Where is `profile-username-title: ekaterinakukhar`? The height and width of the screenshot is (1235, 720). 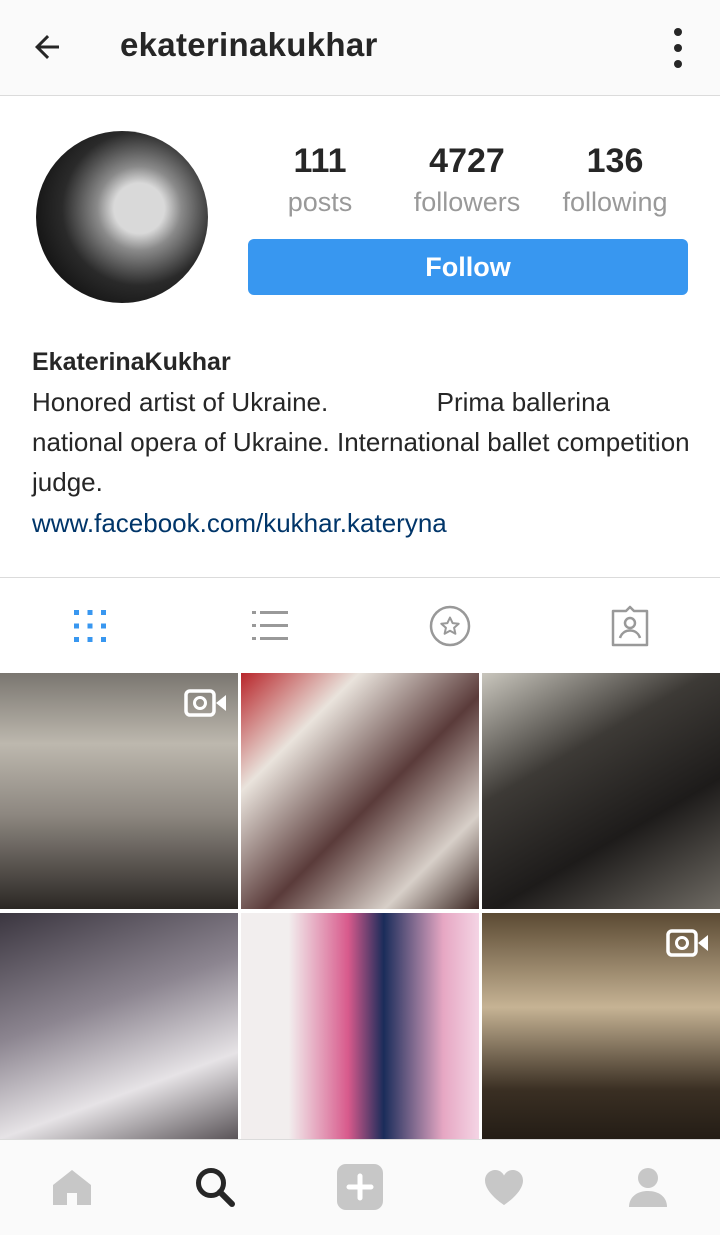
profile-username-title: ekaterinakukhar is located at coordinates (249, 44).